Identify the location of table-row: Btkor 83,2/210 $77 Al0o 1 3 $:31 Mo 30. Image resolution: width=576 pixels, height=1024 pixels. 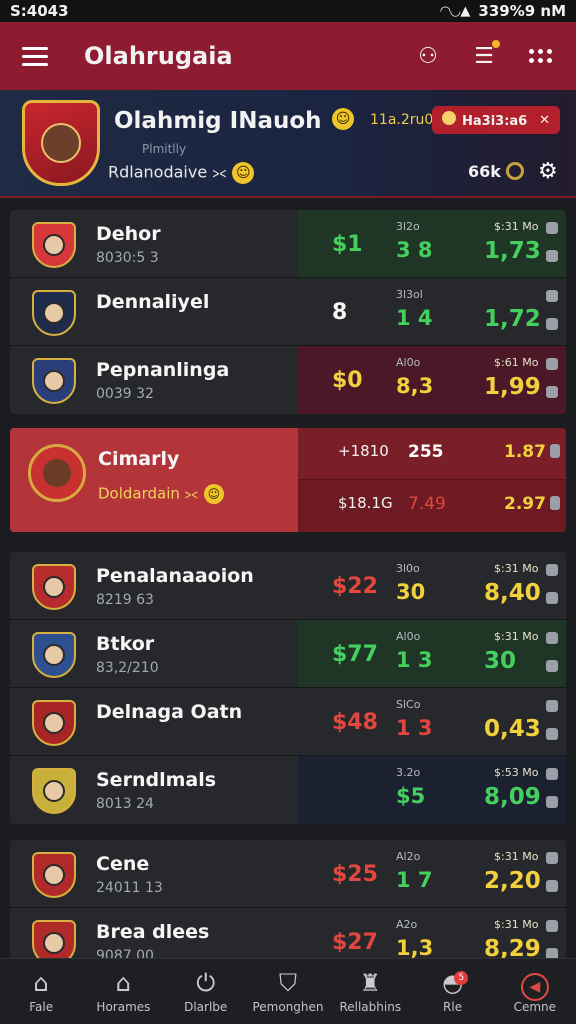
(288, 654).